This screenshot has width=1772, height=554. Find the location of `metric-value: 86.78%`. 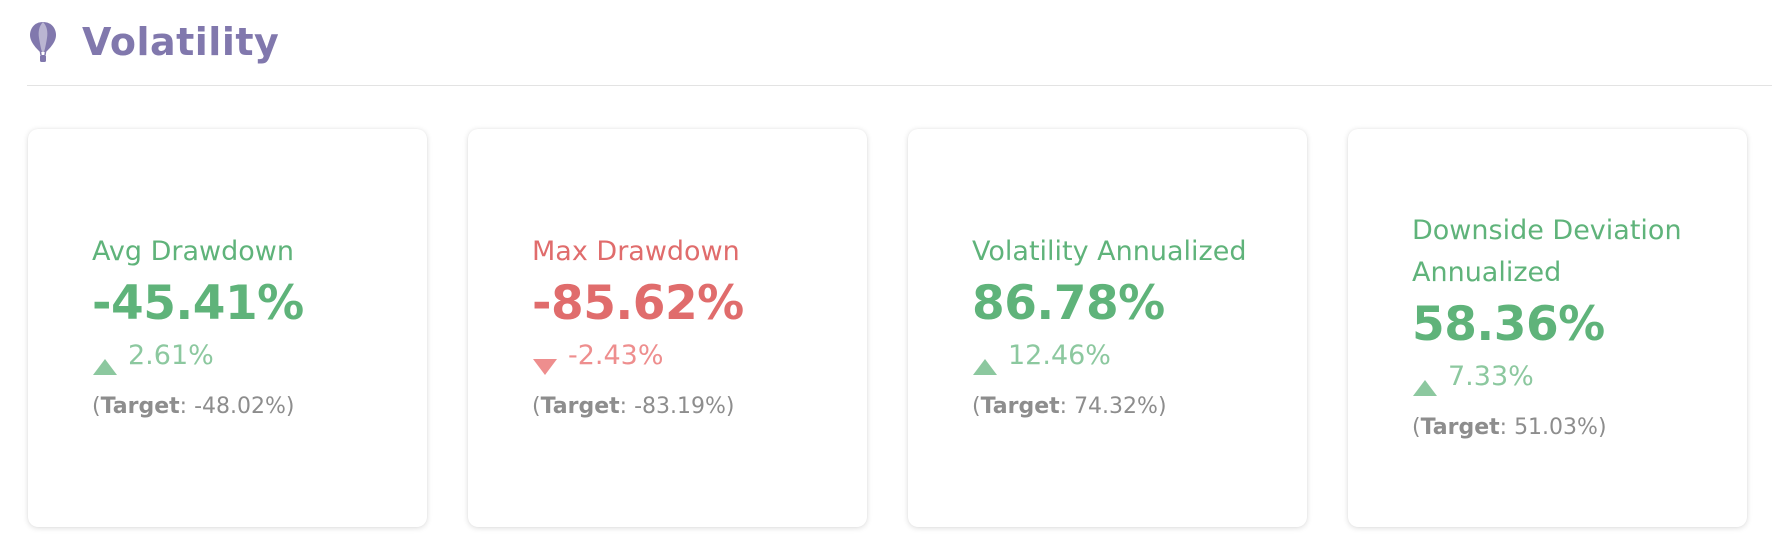

metric-value: 86.78% is located at coordinates (1068, 303).